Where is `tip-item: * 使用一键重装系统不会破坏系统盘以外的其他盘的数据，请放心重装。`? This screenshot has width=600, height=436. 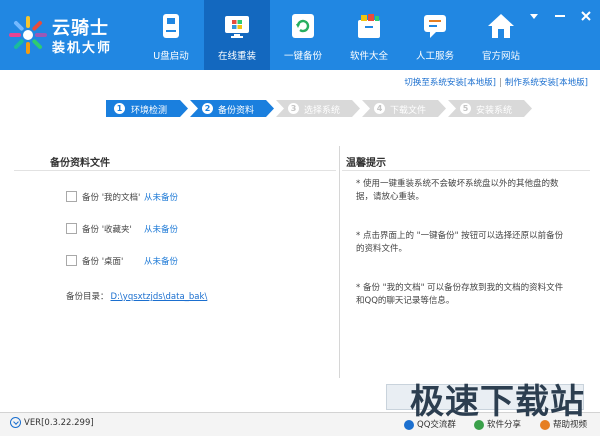 tip-item: * 使用一键重装系统不会破坏系统盘以外的其他盘的数据，请放心重装。 is located at coordinates (457, 190).